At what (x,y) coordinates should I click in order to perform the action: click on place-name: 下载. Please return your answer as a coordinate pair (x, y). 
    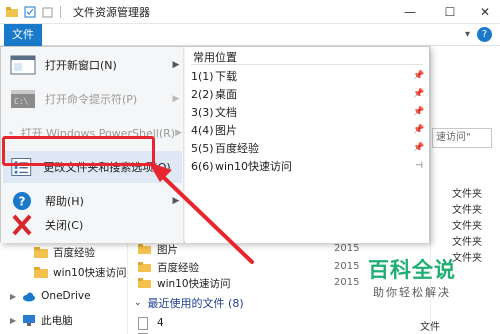
    Looking at the image, I should click on (226, 76).